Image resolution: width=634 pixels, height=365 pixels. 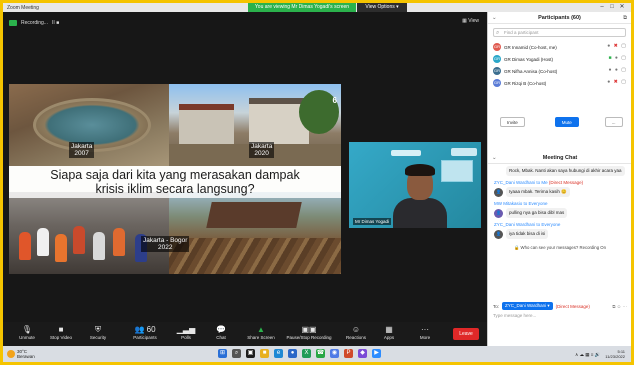 I want to click on share-screen-button: ▲ Share Screen, so click(x=261, y=334).